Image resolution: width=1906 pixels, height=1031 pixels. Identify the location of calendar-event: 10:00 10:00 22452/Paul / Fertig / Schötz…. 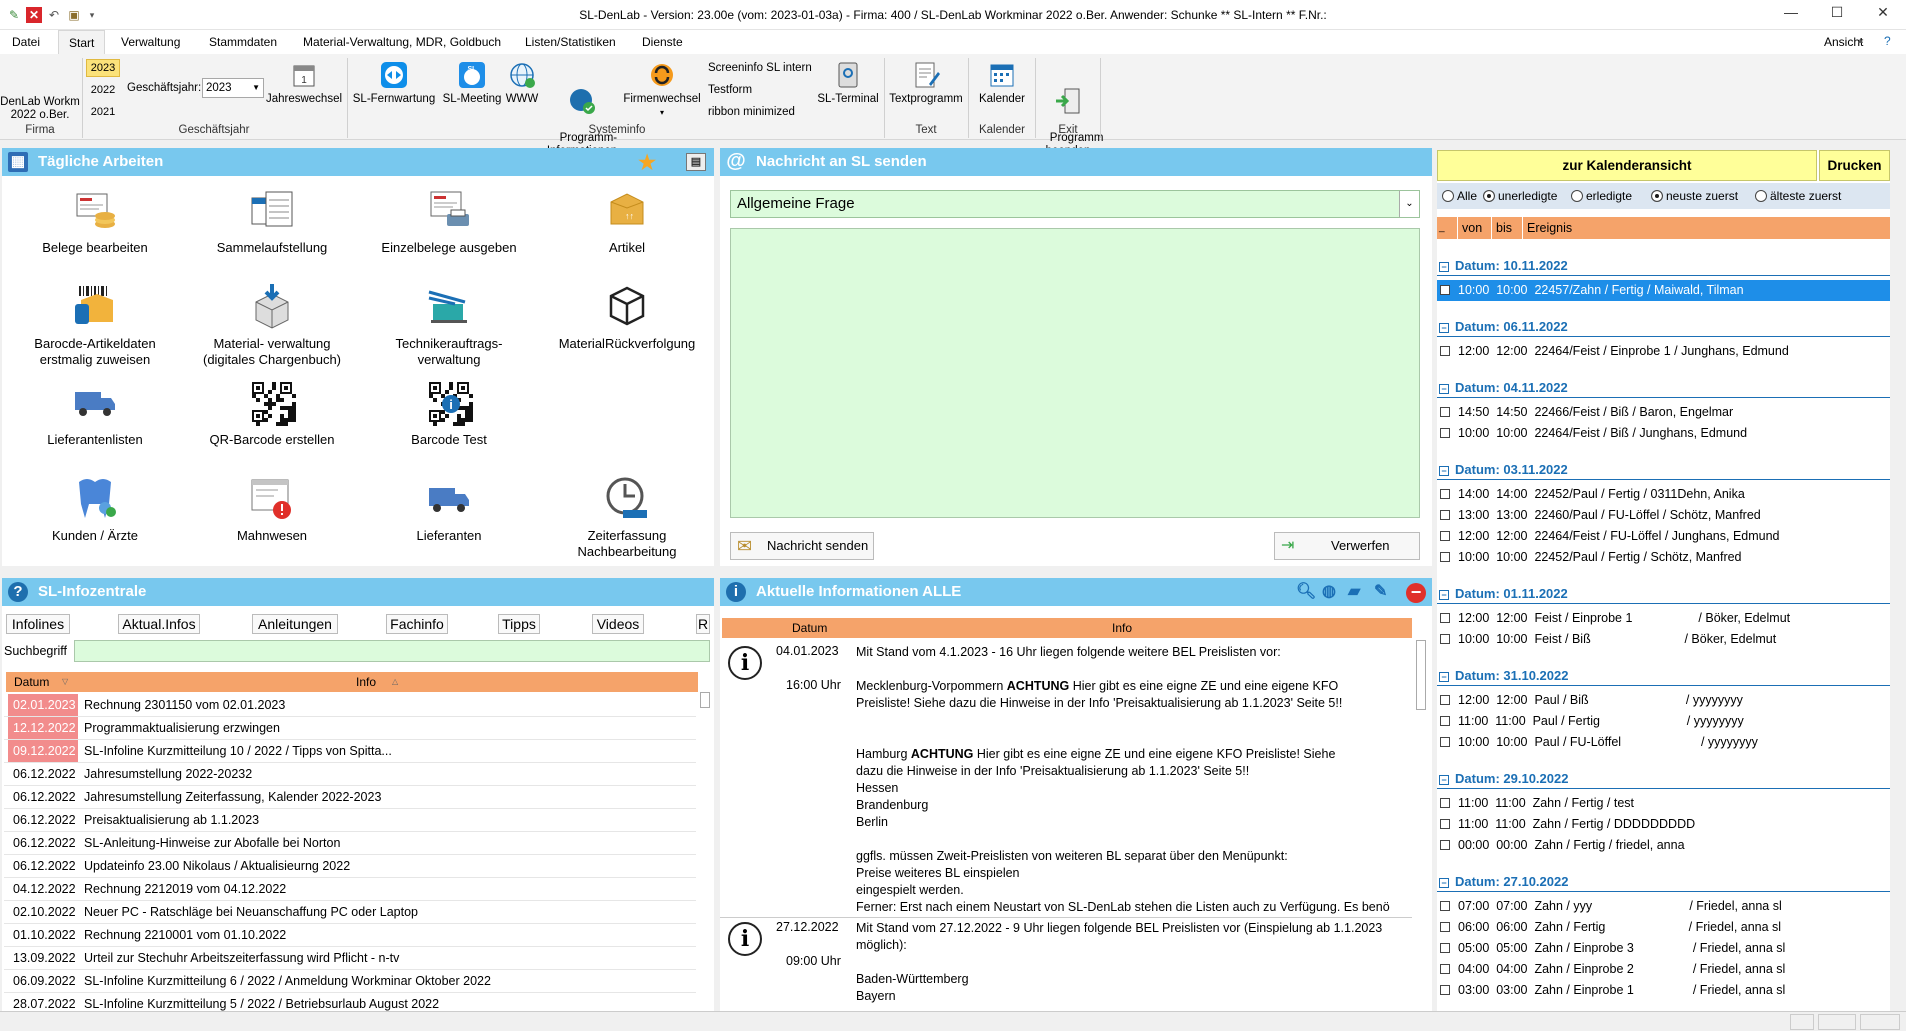
(1663, 557).